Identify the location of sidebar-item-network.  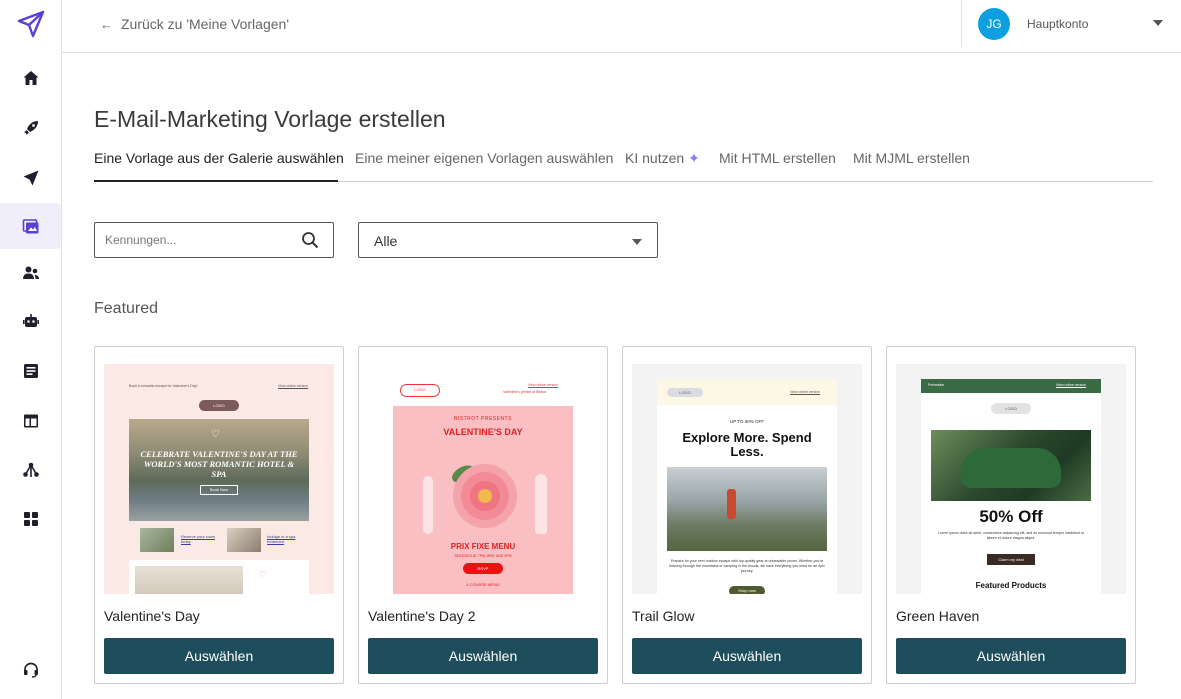
(30, 470).